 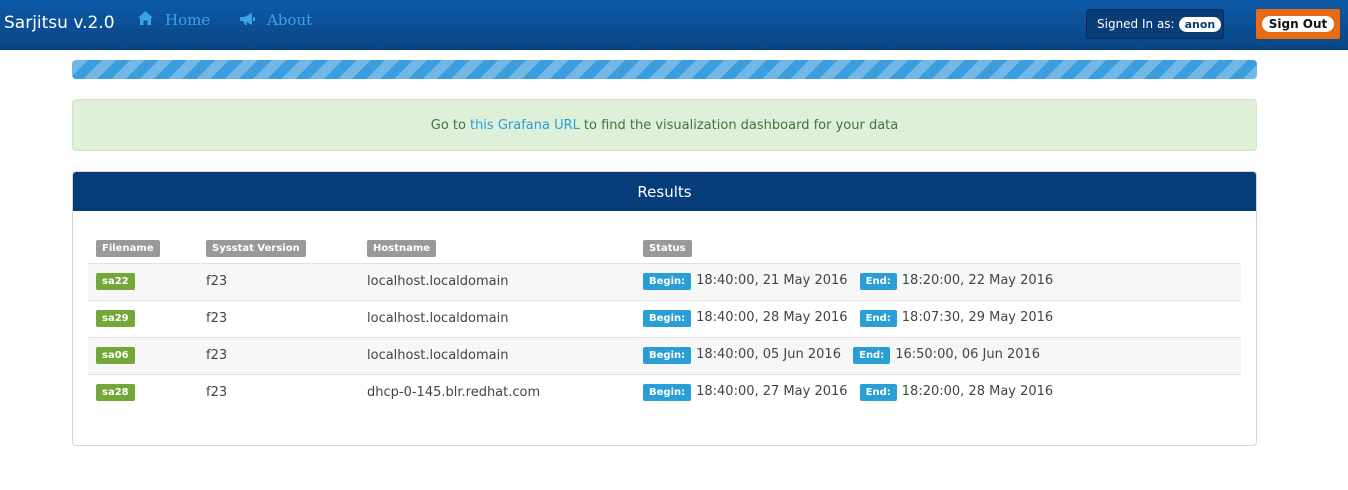 I want to click on home-icon, so click(x=151, y=20).